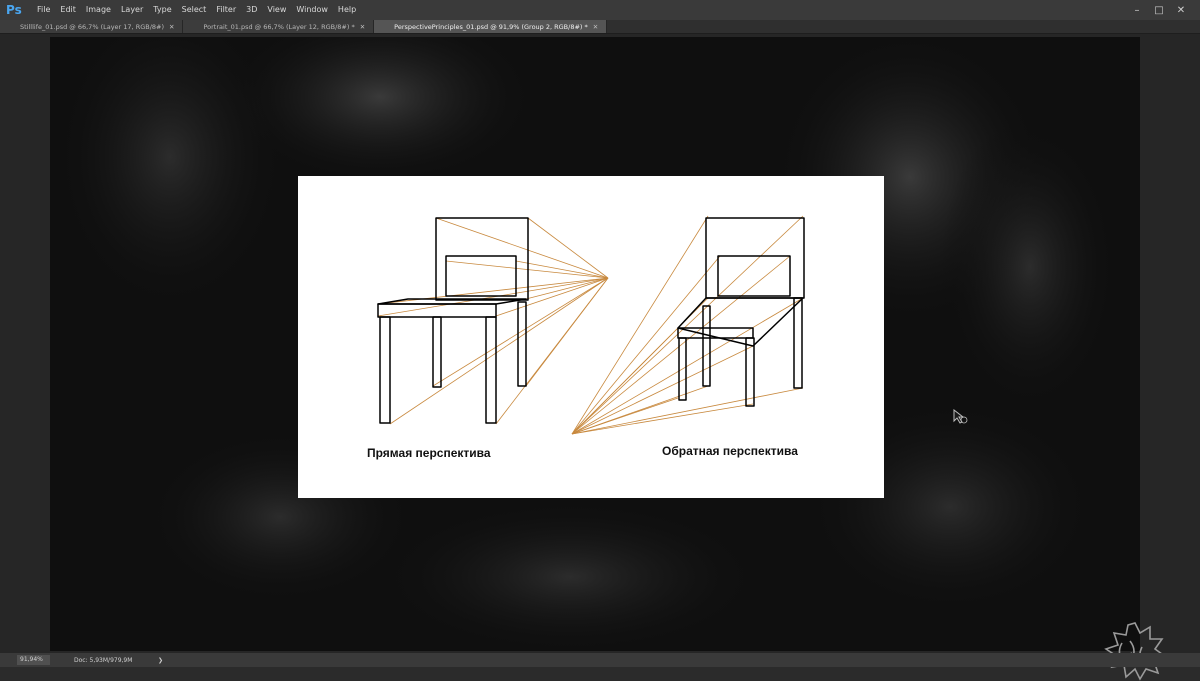 The width and height of the screenshot is (1200, 681). Describe the element at coordinates (429, 453) in the screenshot. I see `caption-direct-perspective: Прямая перспектива` at that location.